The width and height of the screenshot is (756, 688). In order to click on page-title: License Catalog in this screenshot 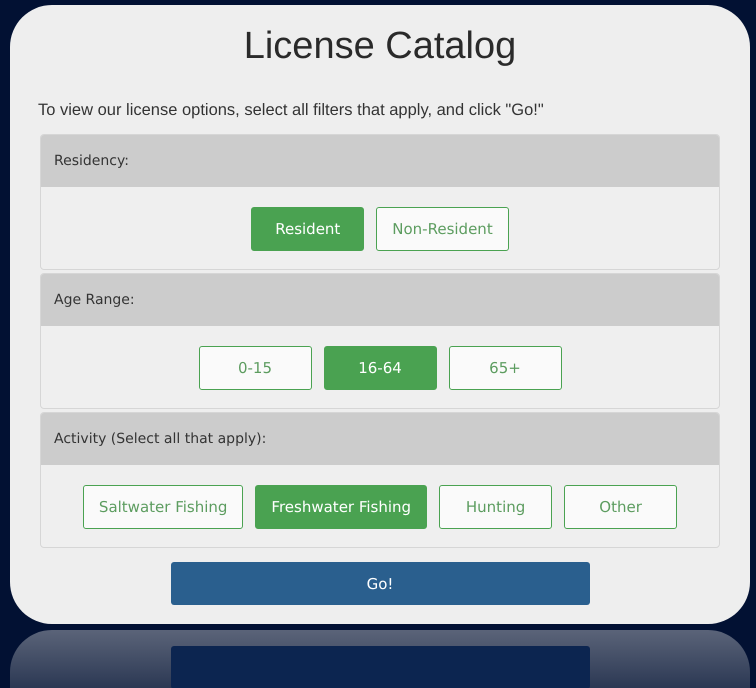, I will do `click(380, 46)`.